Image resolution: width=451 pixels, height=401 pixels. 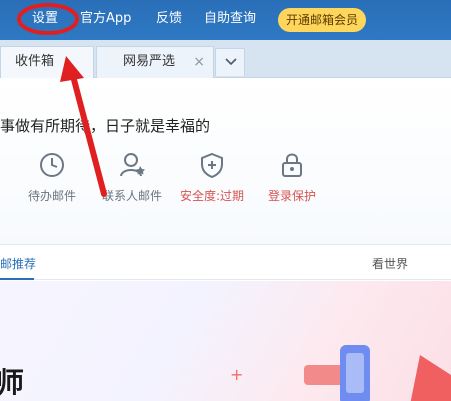 What do you see at coordinates (291, 196) in the screenshot?
I see `quick-action-label: 登录保护` at bounding box center [291, 196].